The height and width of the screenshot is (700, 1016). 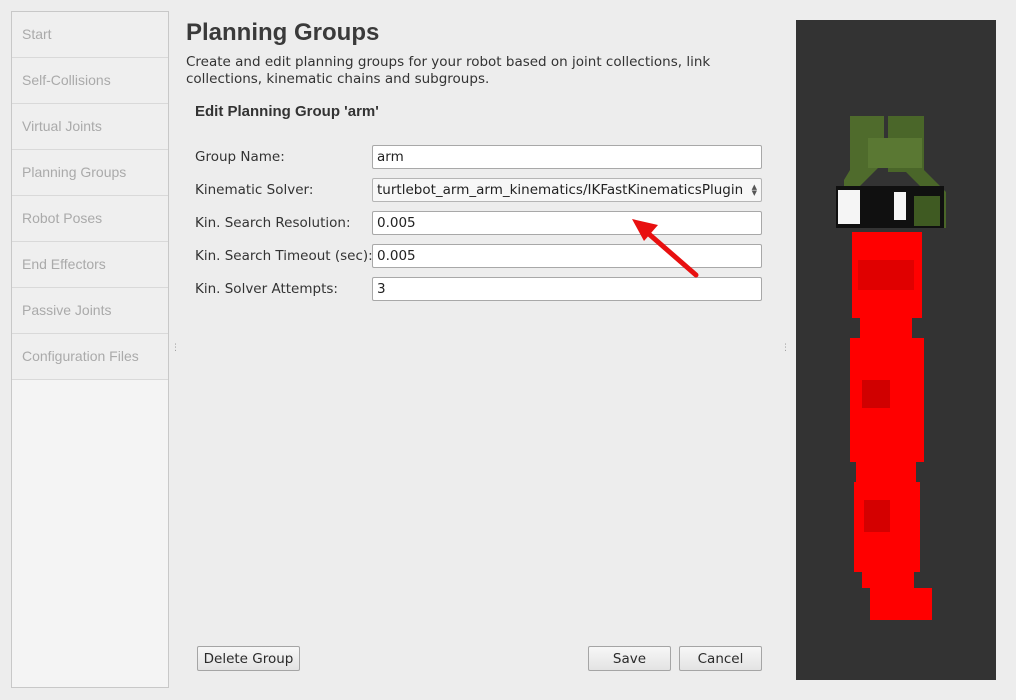 I want to click on solver-attempts-label: Kin. Solver Attempts:, so click(x=266, y=289).